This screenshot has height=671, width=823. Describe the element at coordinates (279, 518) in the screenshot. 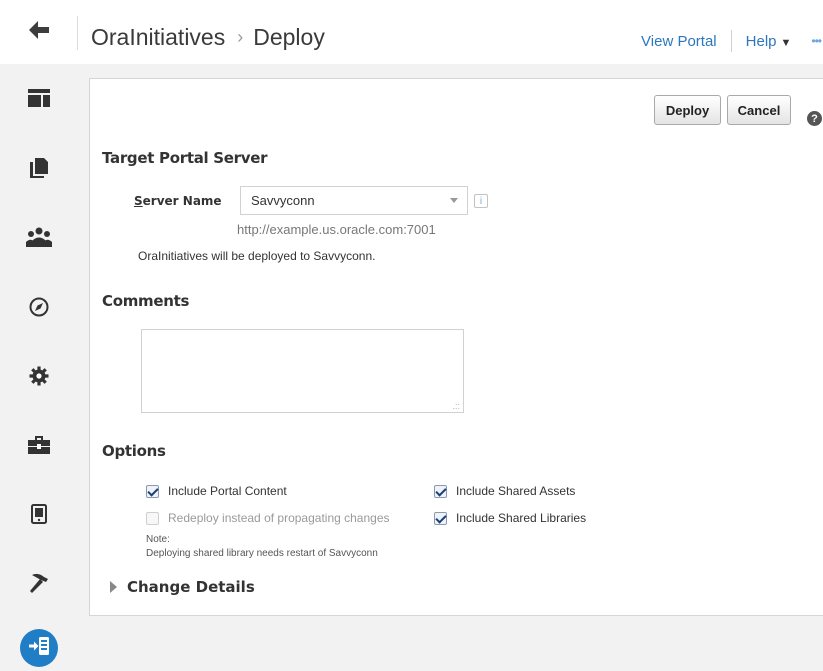

I see `redeploy-label: Redeploy instead of propagating changes` at that location.